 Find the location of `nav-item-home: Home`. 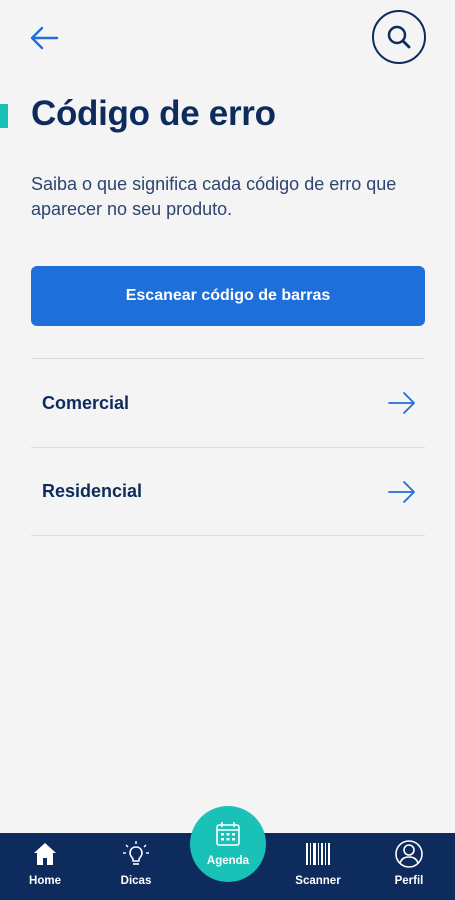

nav-item-home: Home is located at coordinates (45, 868).